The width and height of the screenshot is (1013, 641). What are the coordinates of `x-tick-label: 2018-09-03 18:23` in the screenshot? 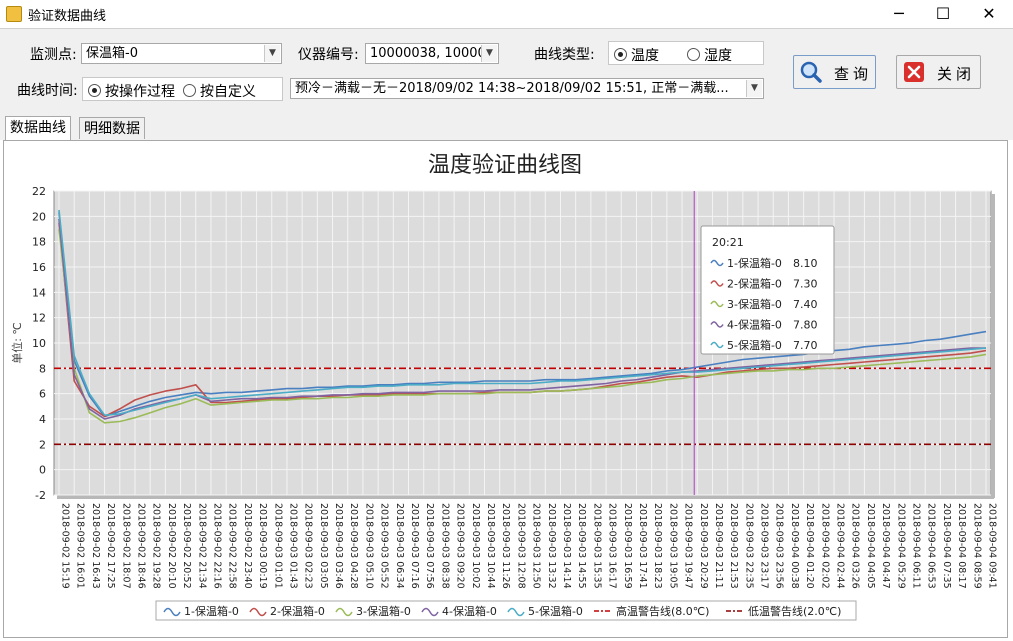 It's located at (657, 546).